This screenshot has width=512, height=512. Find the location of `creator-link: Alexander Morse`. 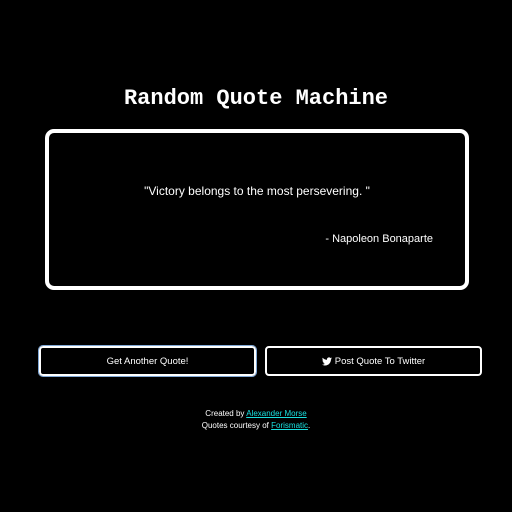

creator-link: Alexander Morse is located at coordinates (276, 413).